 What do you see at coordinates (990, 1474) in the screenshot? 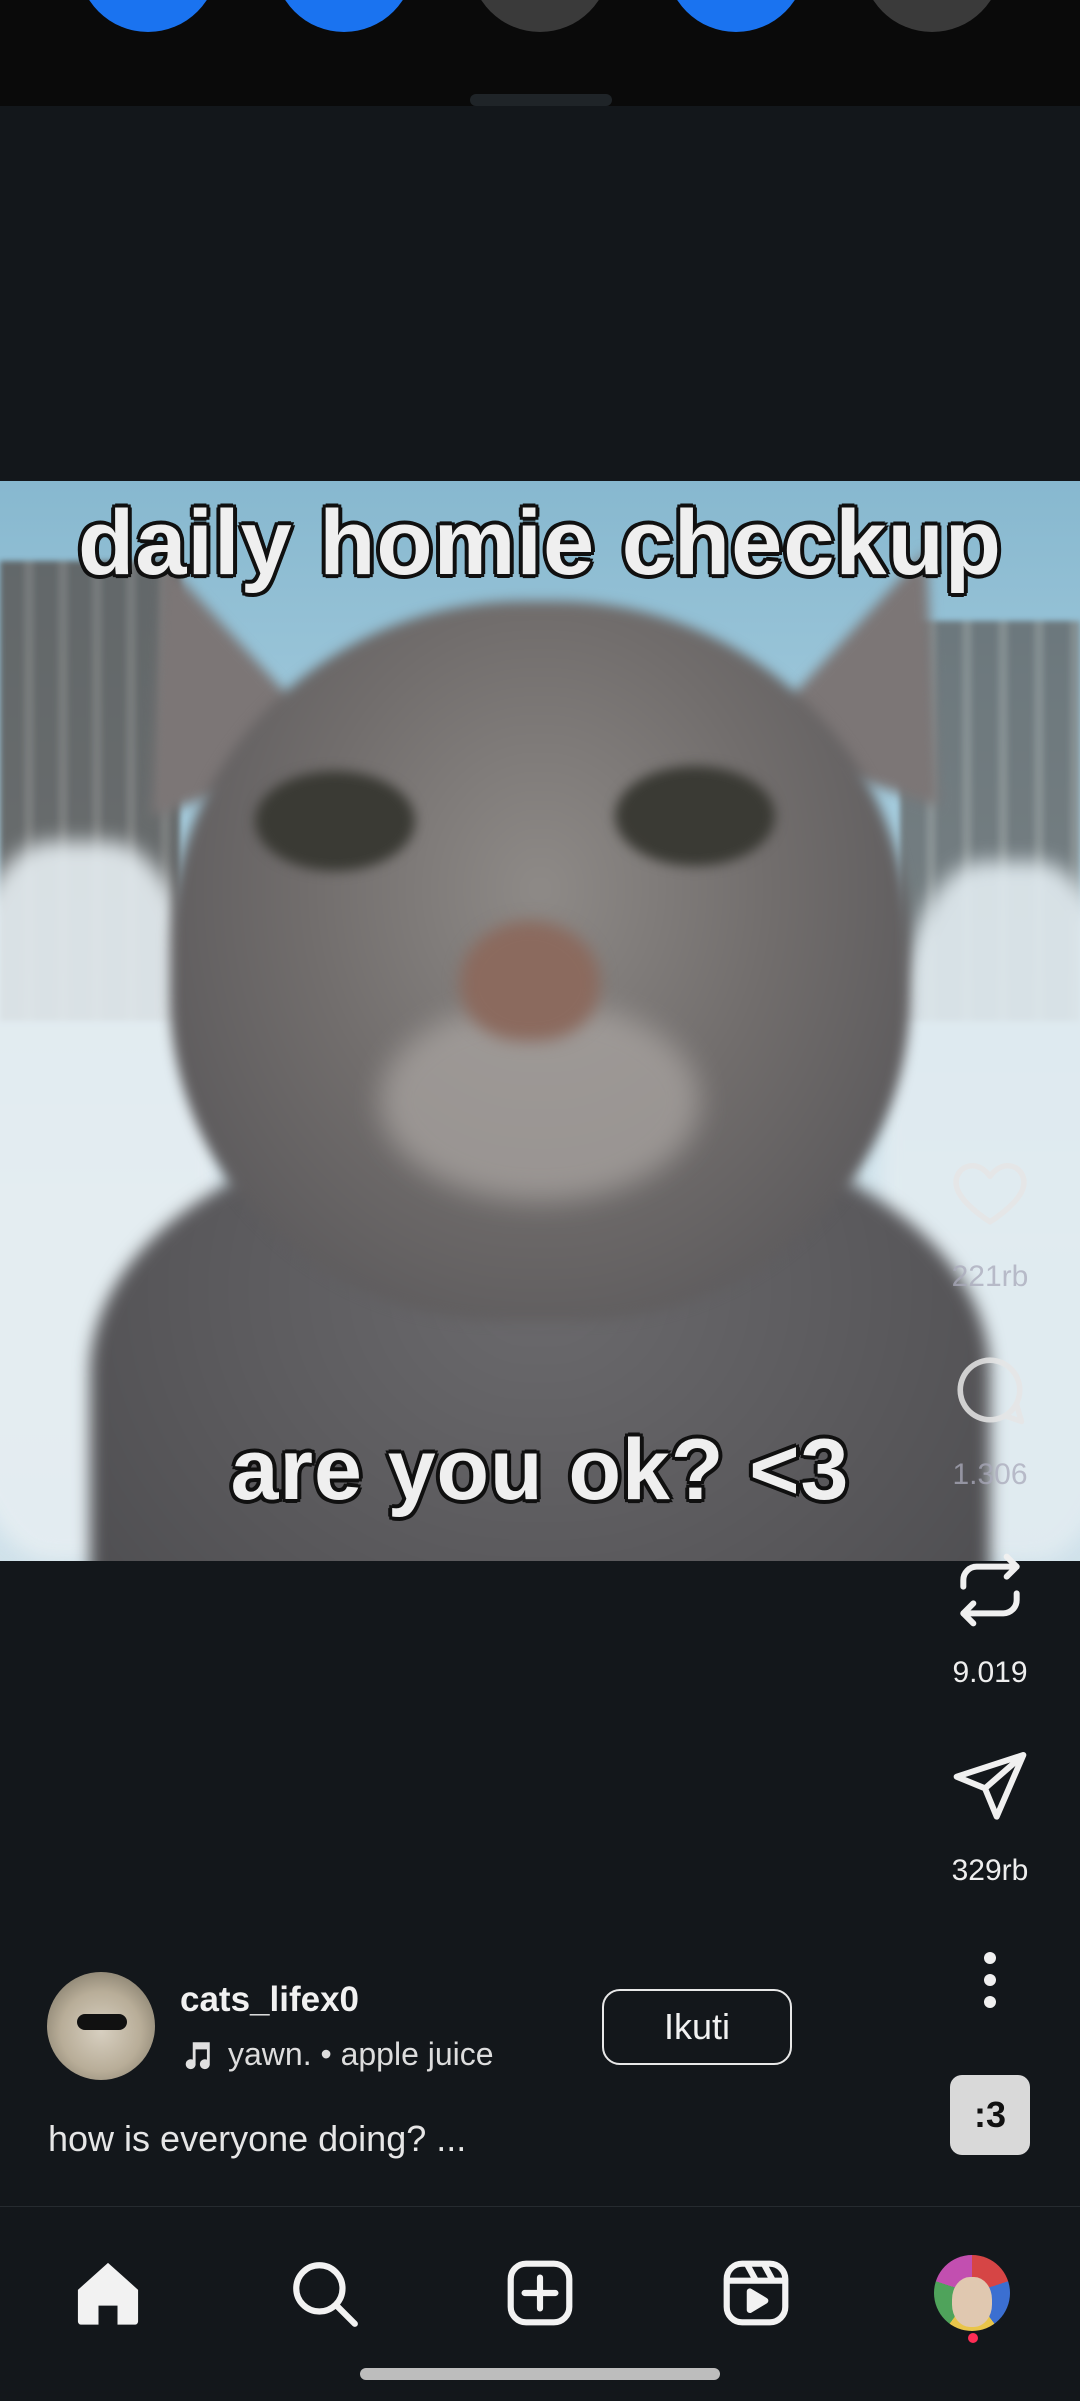
I see `comment-count: 1.306` at bounding box center [990, 1474].